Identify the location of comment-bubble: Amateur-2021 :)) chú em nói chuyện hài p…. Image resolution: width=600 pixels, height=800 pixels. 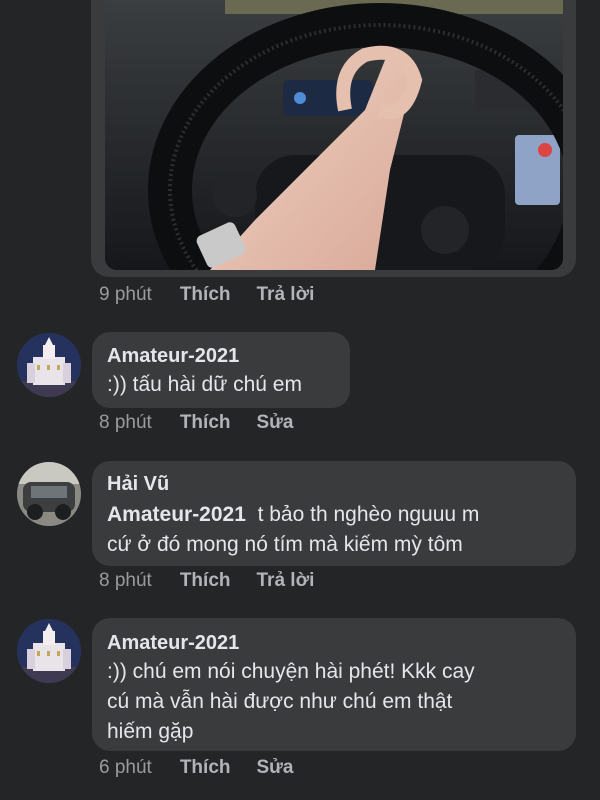
(334, 684).